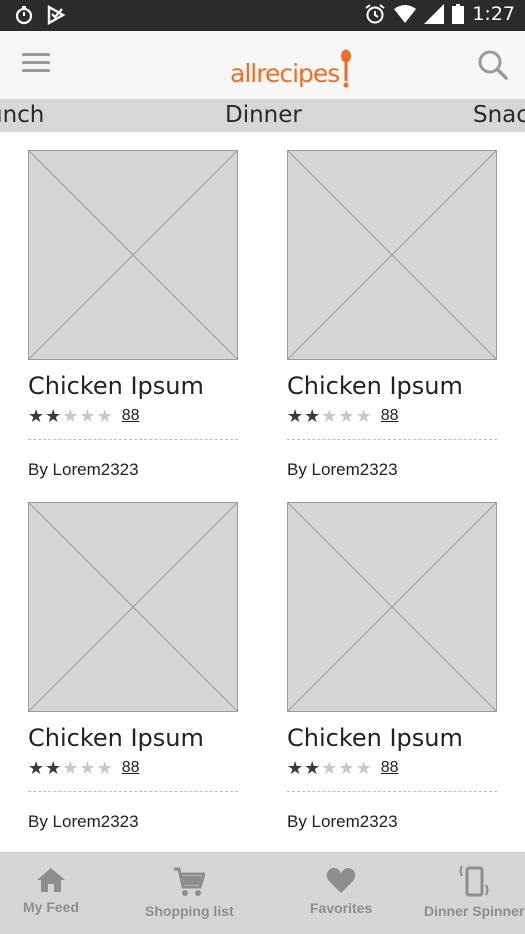  Describe the element at coordinates (493, 14) in the screenshot. I see `status-time: 1:27` at that location.